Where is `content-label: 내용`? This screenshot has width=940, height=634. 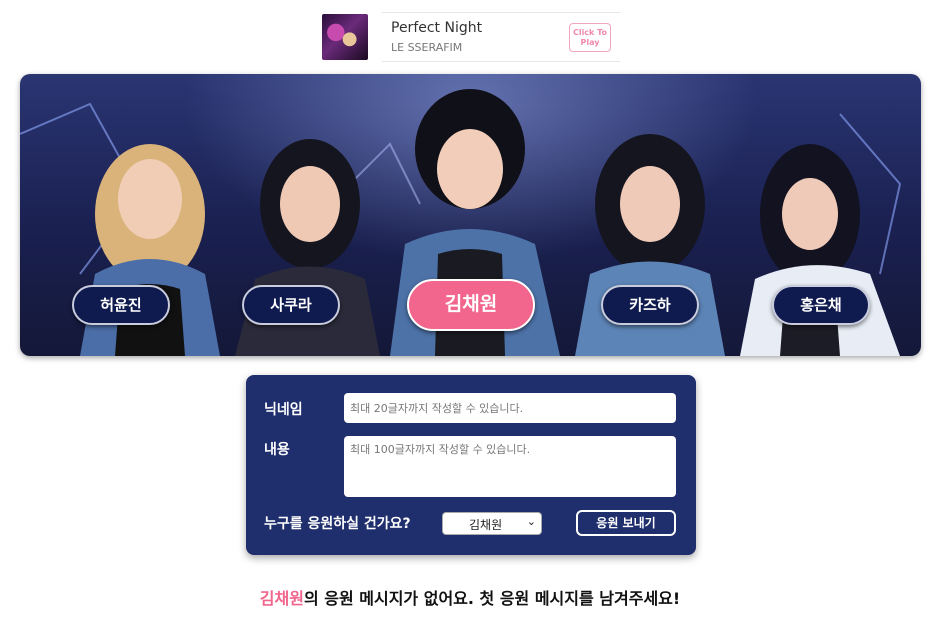
content-label: 내용 is located at coordinates (277, 450).